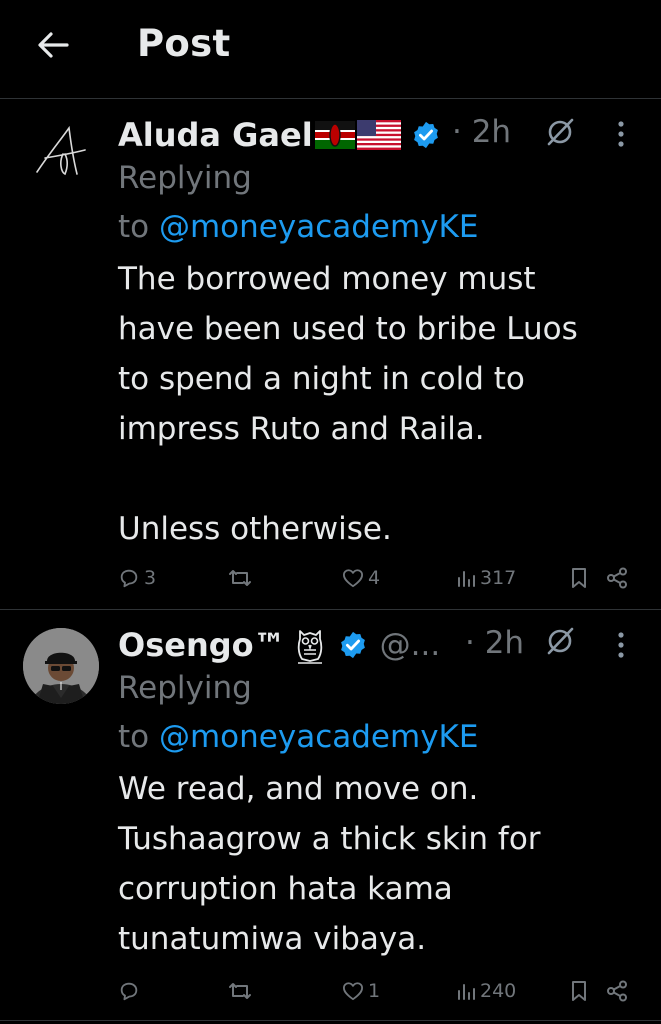 The image size is (661, 1024). Describe the element at coordinates (309, 647) in the screenshot. I see `owl-icon` at that location.